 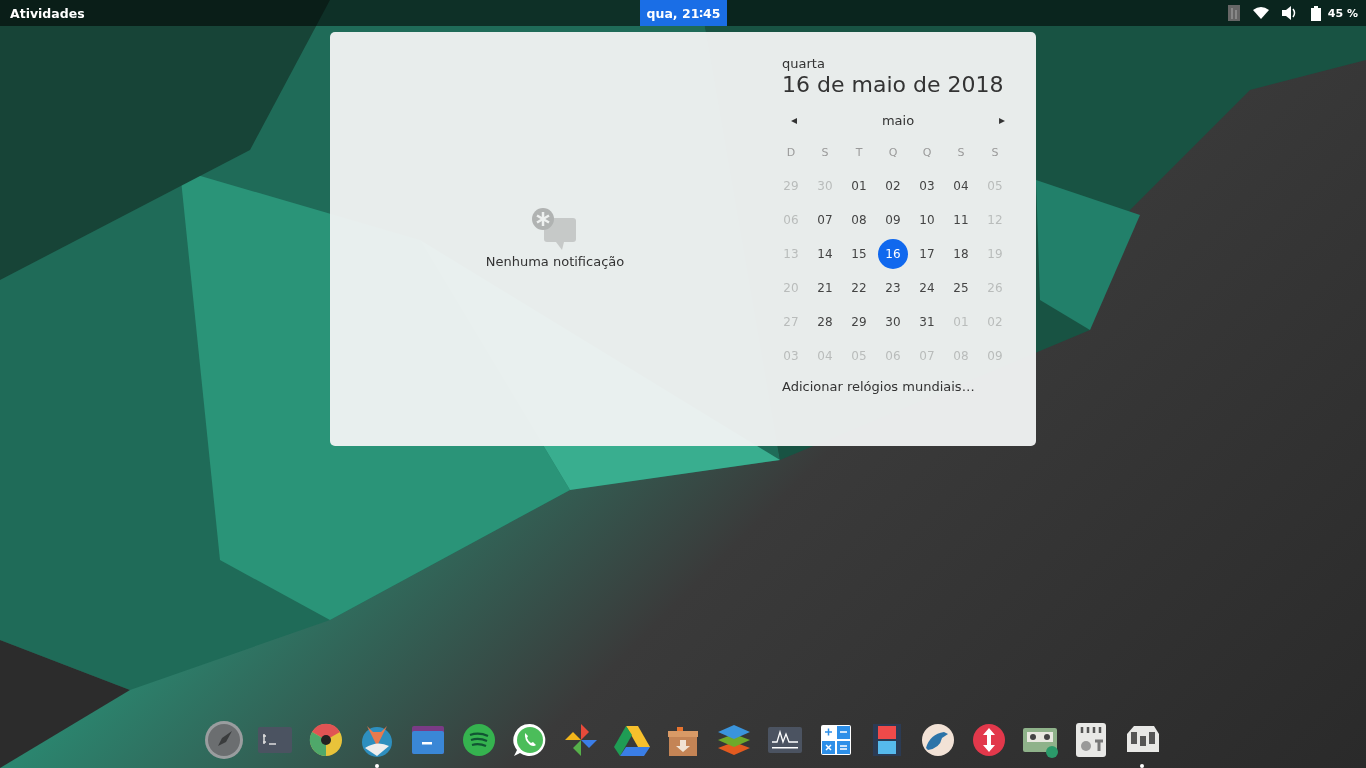 What do you see at coordinates (224, 740) in the screenshot?
I see `rocket-icon` at bounding box center [224, 740].